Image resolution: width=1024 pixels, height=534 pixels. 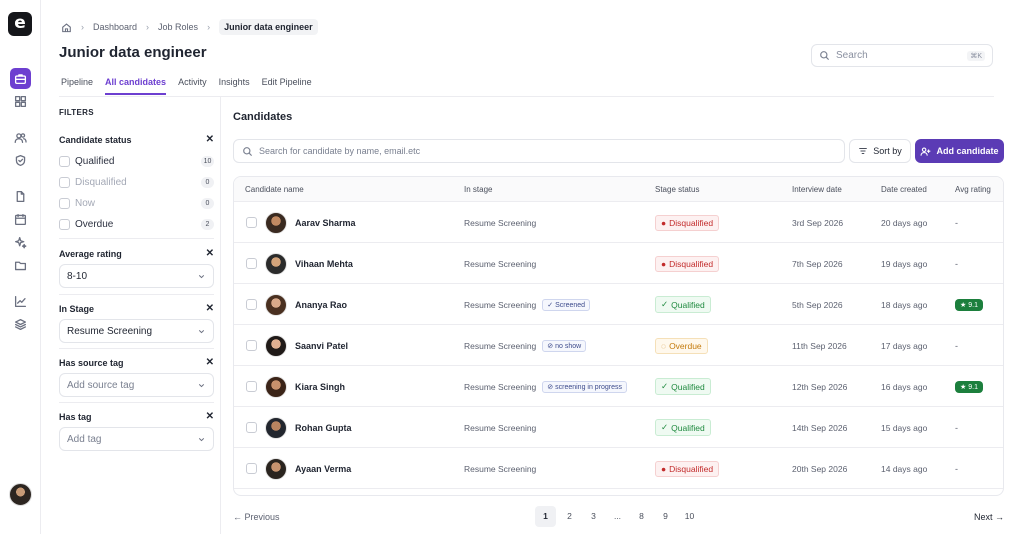 What do you see at coordinates (959, 151) in the screenshot?
I see `add-candidate-button: Add candidate` at bounding box center [959, 151].